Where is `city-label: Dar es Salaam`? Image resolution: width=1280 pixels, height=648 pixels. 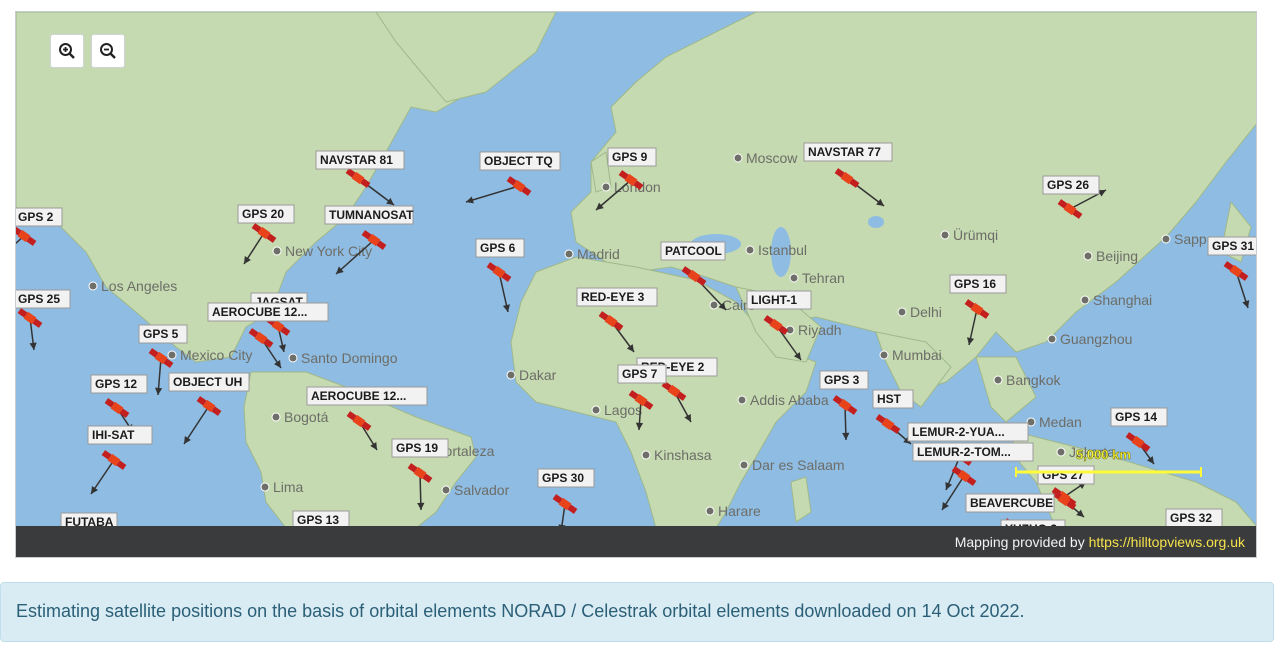
city-label: Dar es Salaam is located at coordinates (798, 465).